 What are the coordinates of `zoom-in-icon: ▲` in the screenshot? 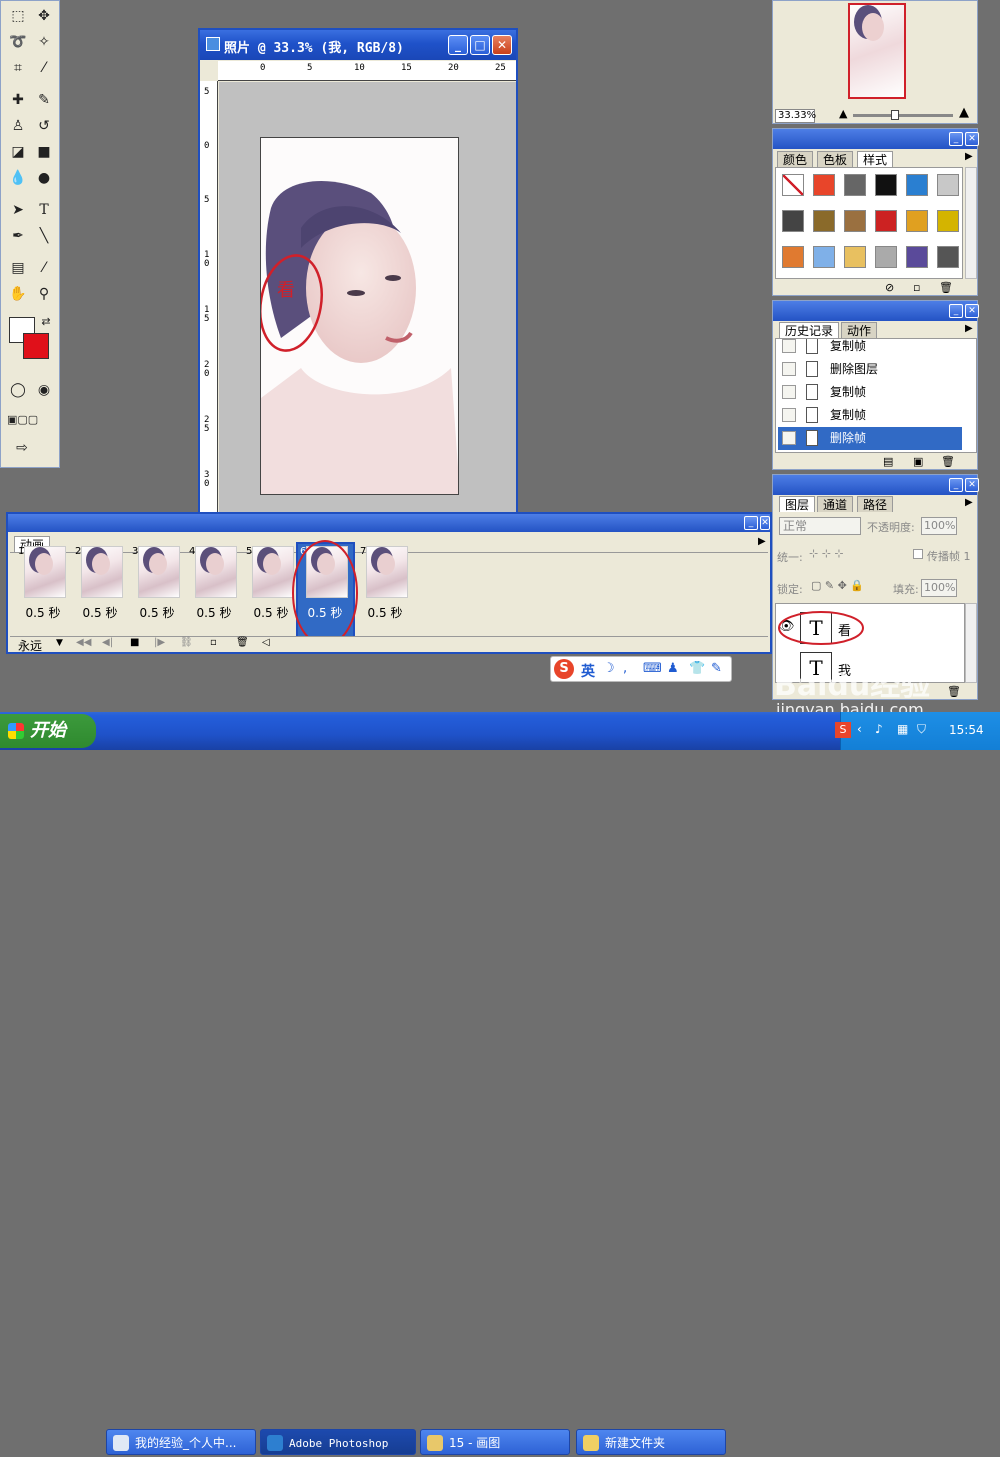 It's located at (964, 112).